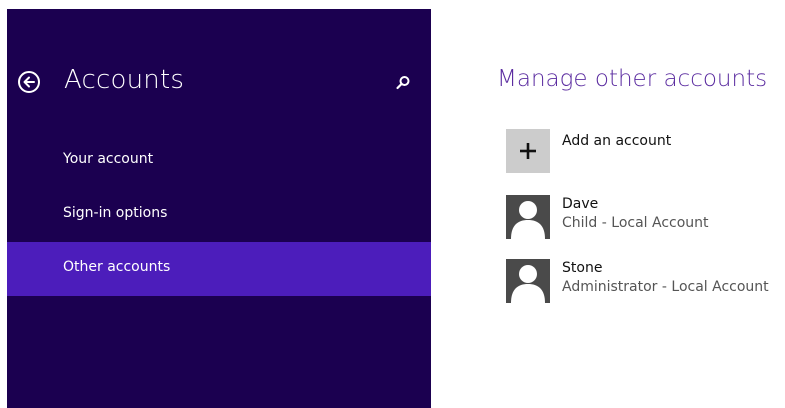 Image resolution: width=785 pixels, height=408 pixels. Describe the element at coordinates (665, 287) in the screenshot. I see `account-type: Administrator - Local Account` at that location.